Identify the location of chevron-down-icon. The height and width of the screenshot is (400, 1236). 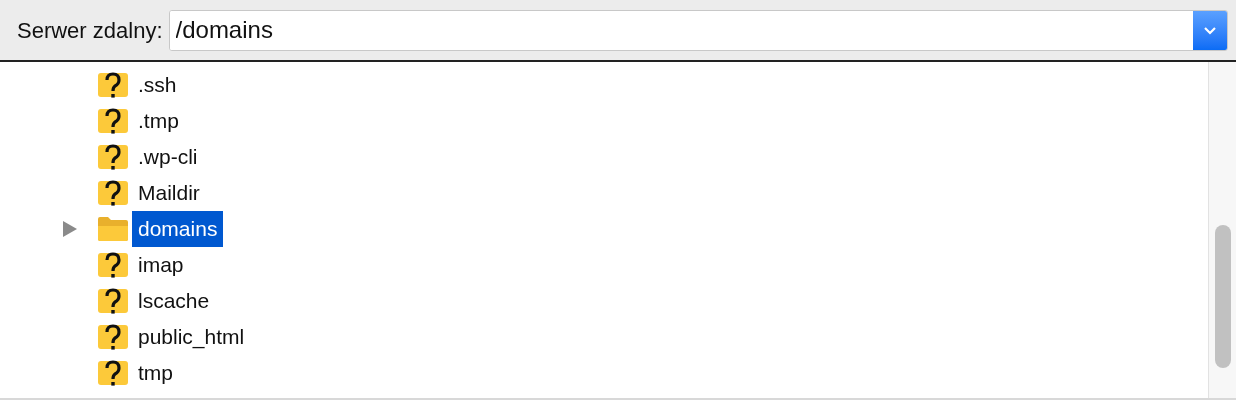
(1210, 30).